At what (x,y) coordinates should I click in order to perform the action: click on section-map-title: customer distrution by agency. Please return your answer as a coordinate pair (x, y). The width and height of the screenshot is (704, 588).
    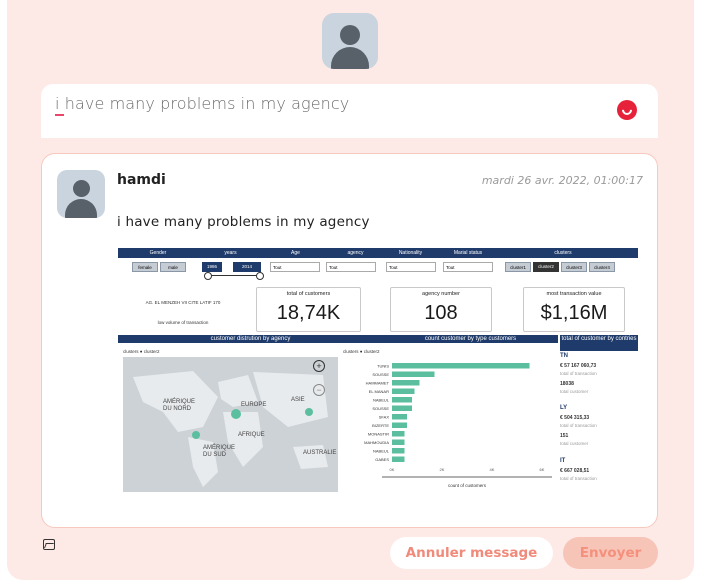
    Looking at the image, I should click on (250, 339).